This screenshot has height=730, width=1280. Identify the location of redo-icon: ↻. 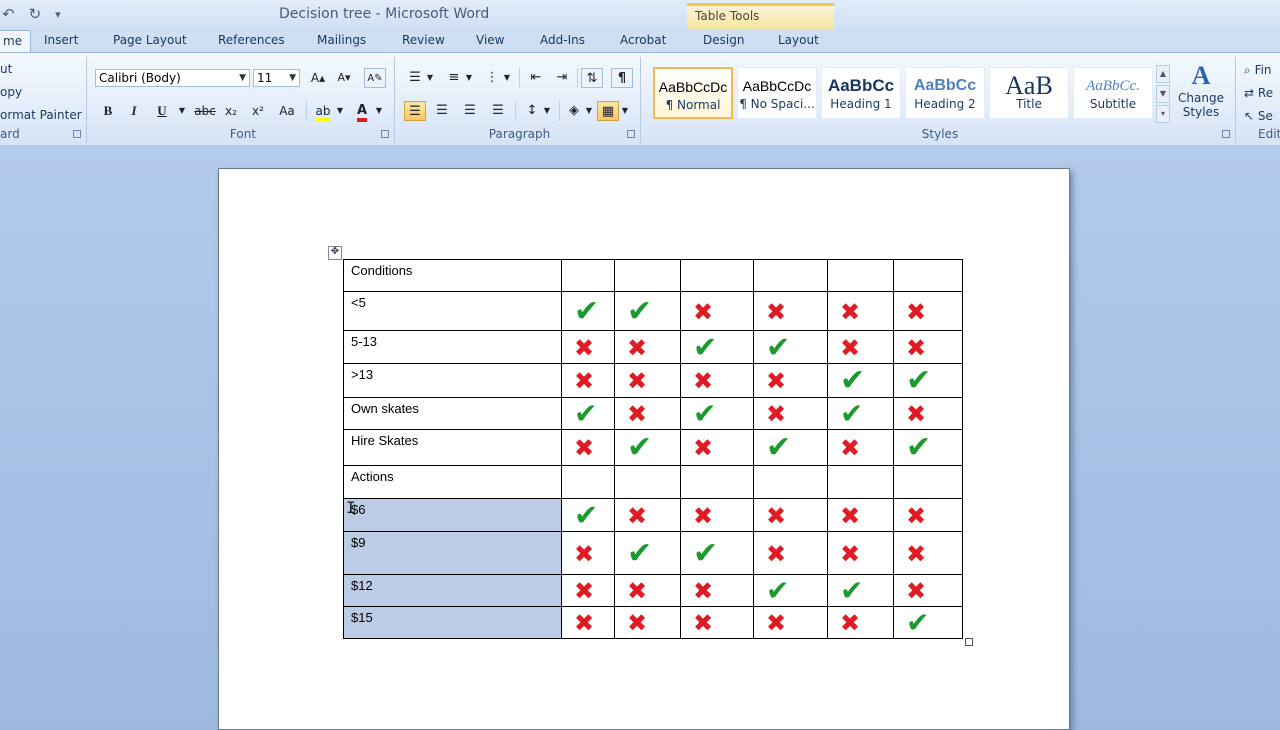
(35, 14).